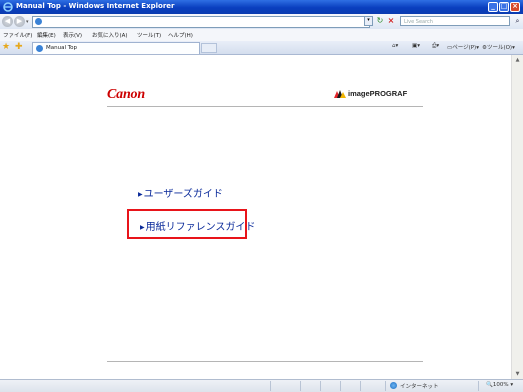  What do you see at coordinates (419, 387) in the screenshot?
I see `security-zone: インターネット` at bounding box center [419, 387].